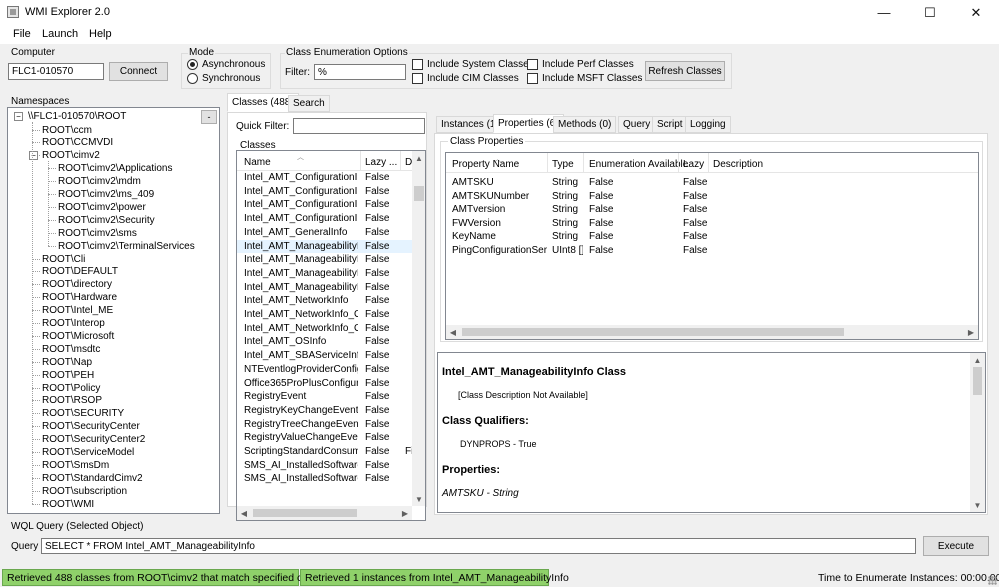 This screenshot has height=587, width=999. Describe the element at coordinates (138, 71) in the screenshot. I see `connect-button: Connect` at that location.